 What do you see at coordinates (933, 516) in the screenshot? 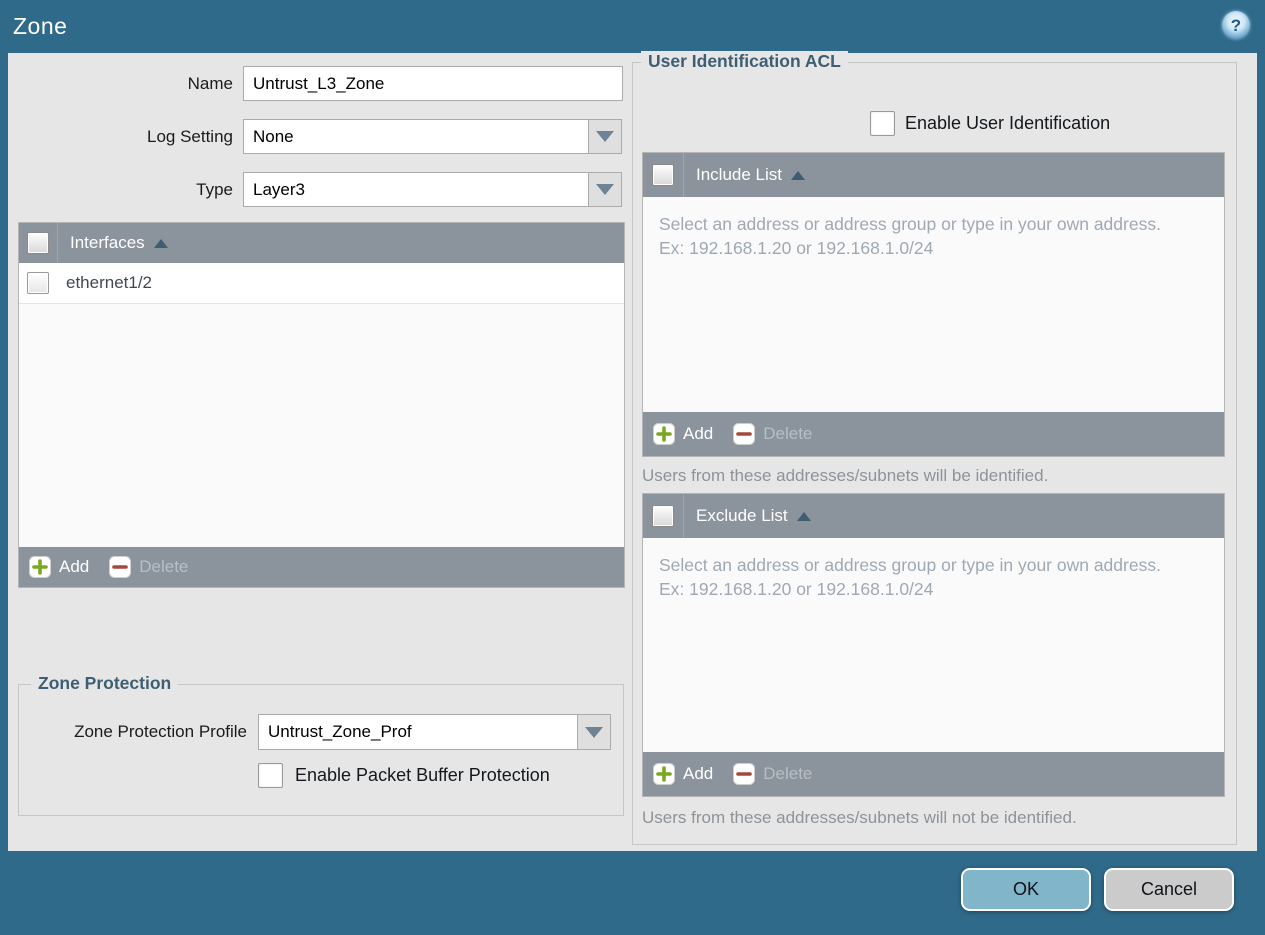
I see `exclude-list-header: Exclude List` at bounding box center [933, 516].